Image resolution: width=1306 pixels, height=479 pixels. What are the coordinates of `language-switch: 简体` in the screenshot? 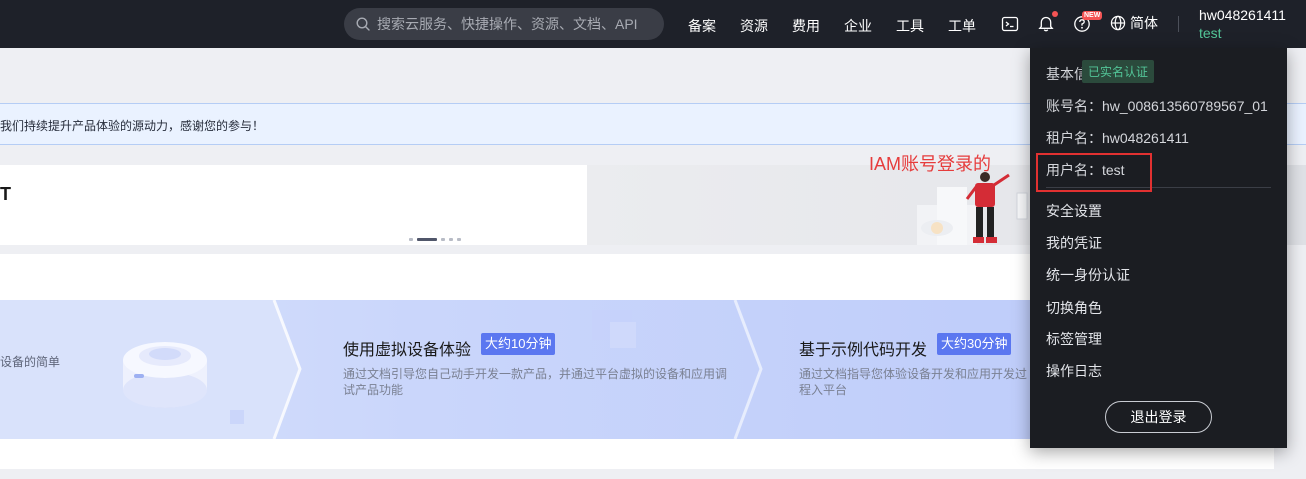 It's located at (1134, 23).